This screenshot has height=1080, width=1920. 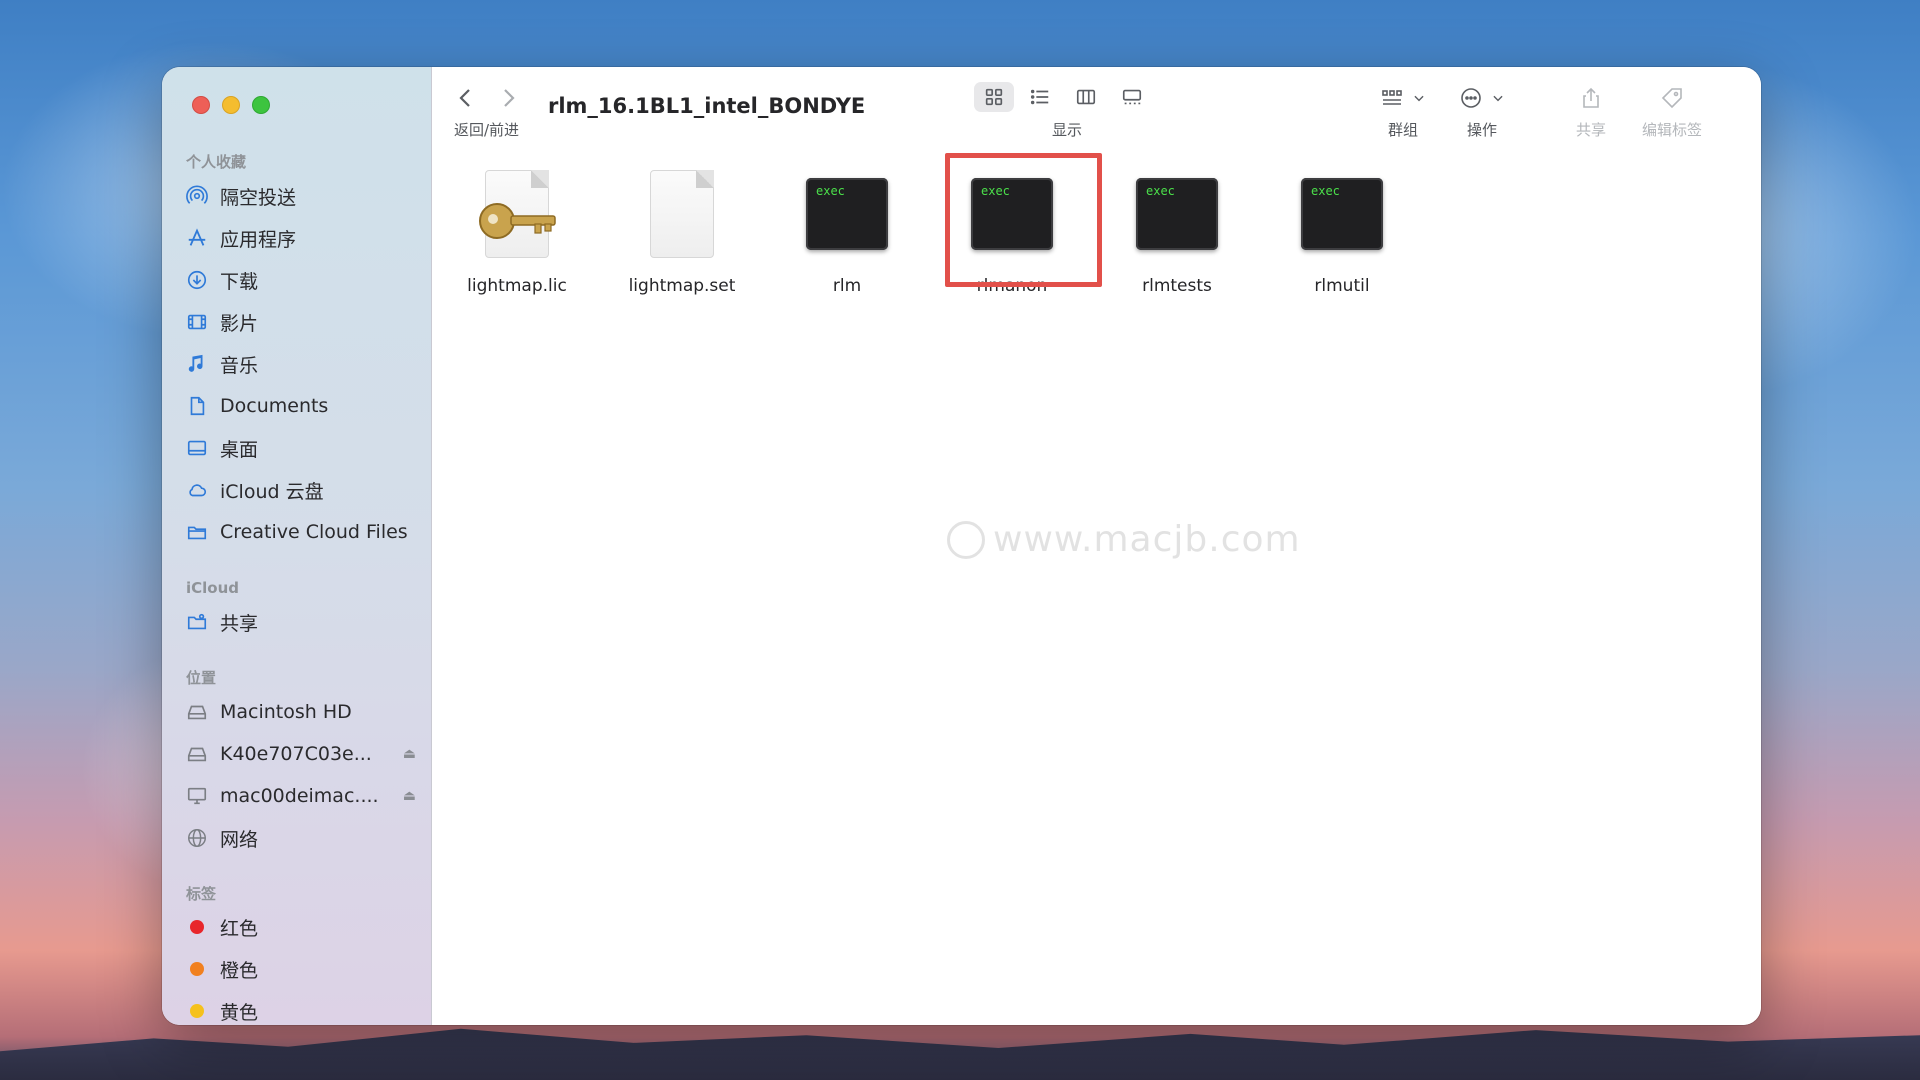 I want to click on sidebar-item-label: Documents, so click(x=274, y=406).